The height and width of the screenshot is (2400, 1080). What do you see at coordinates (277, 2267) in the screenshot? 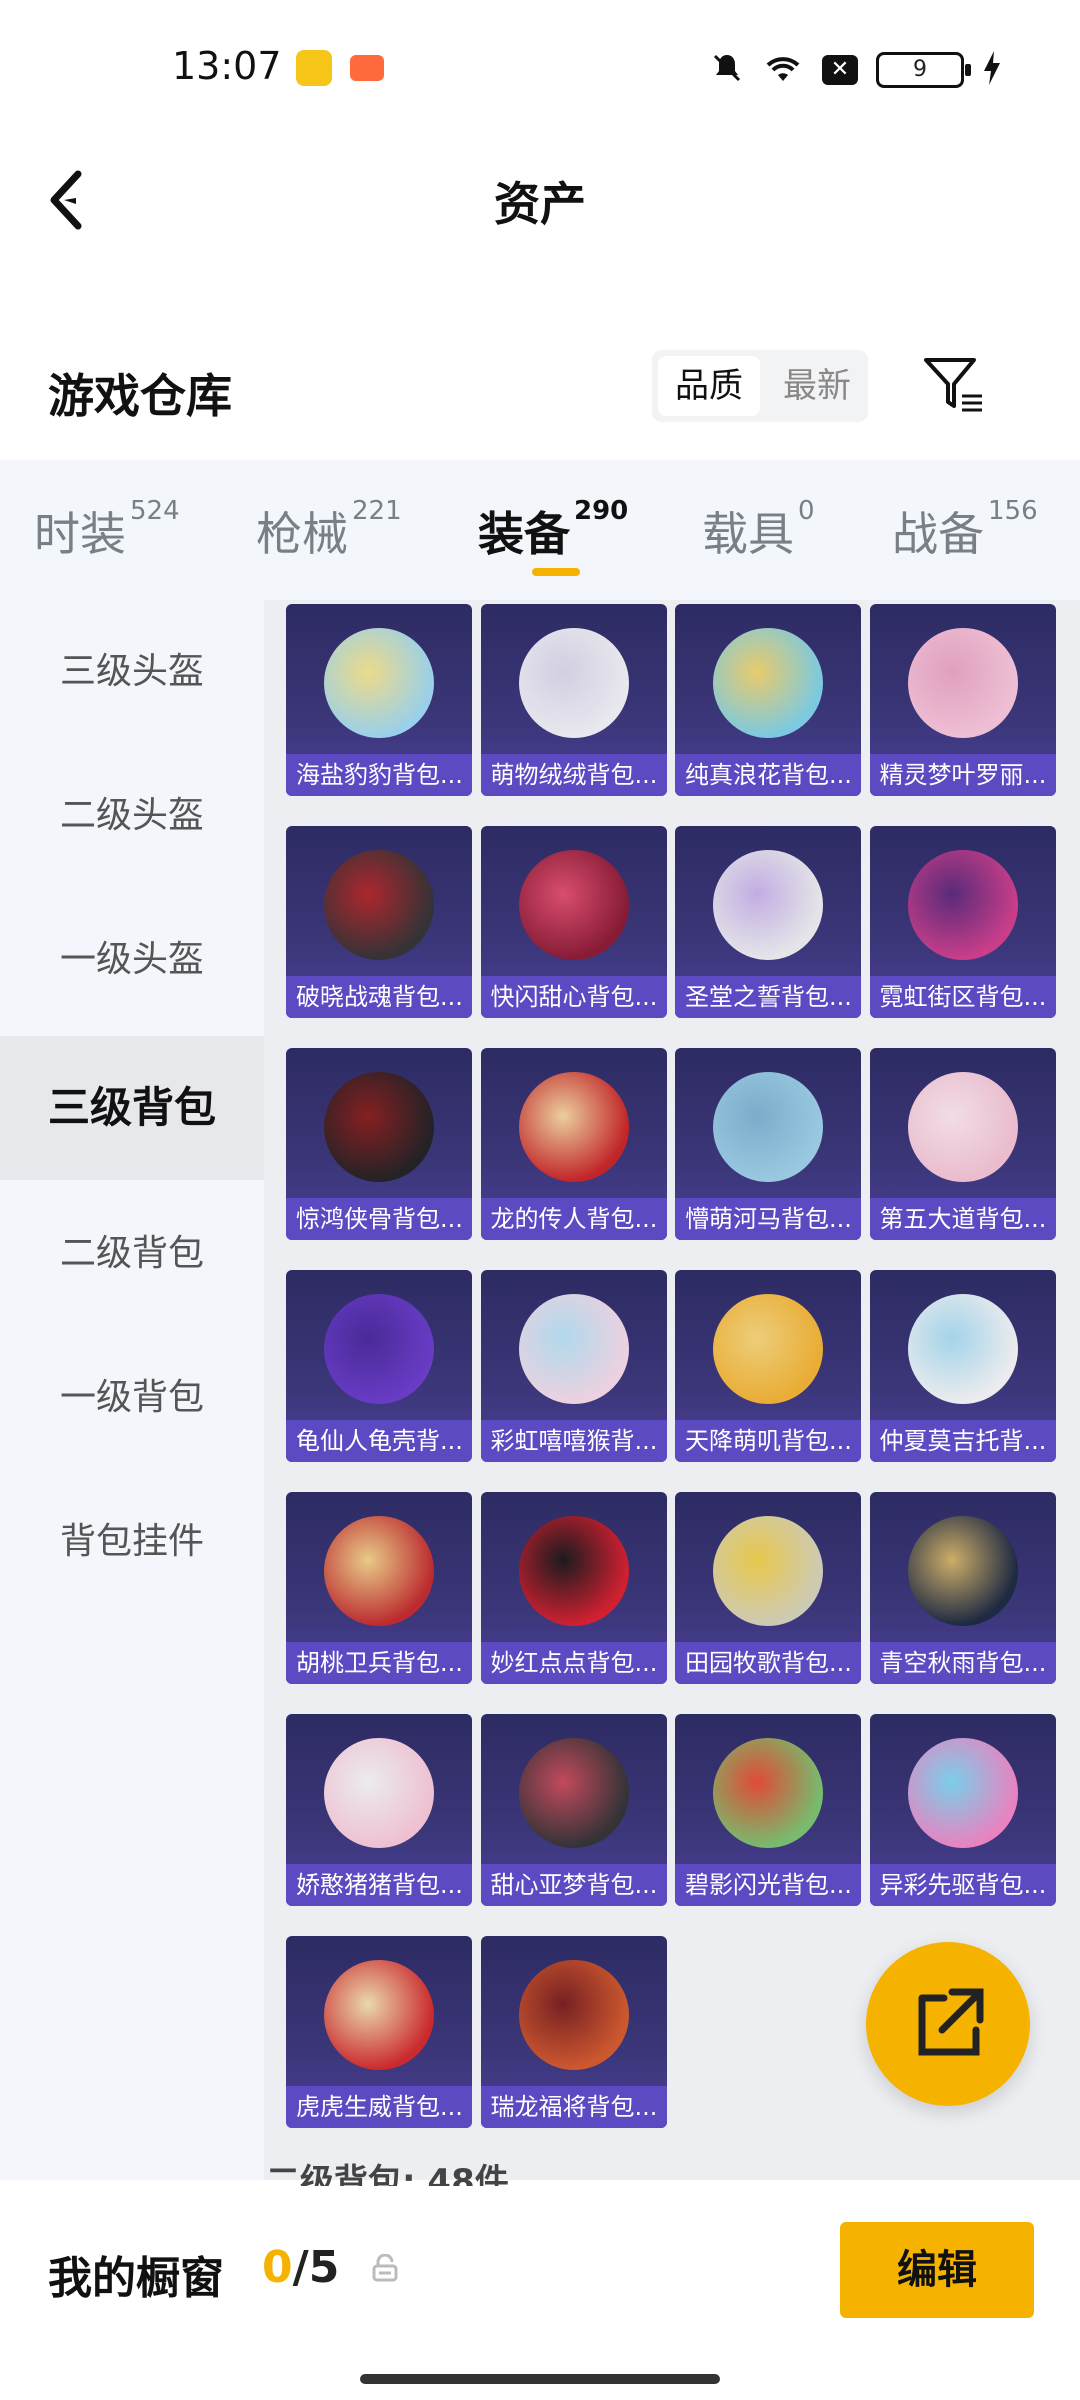
I see `showcase-current: 0` at bounding box center [277, 2267].